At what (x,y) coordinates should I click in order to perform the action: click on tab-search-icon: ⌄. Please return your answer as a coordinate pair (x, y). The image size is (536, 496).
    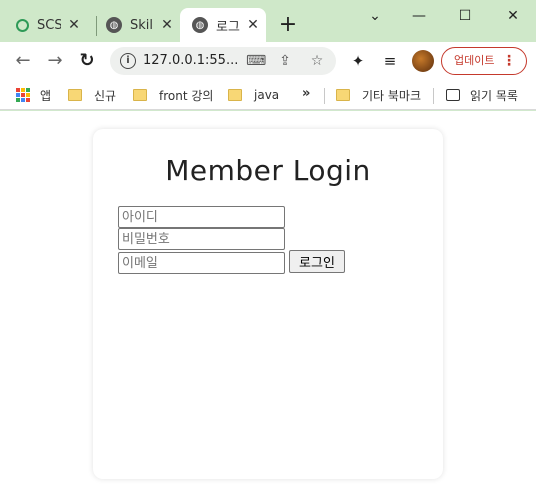
    Looking at the image, I should click on (375, 16).